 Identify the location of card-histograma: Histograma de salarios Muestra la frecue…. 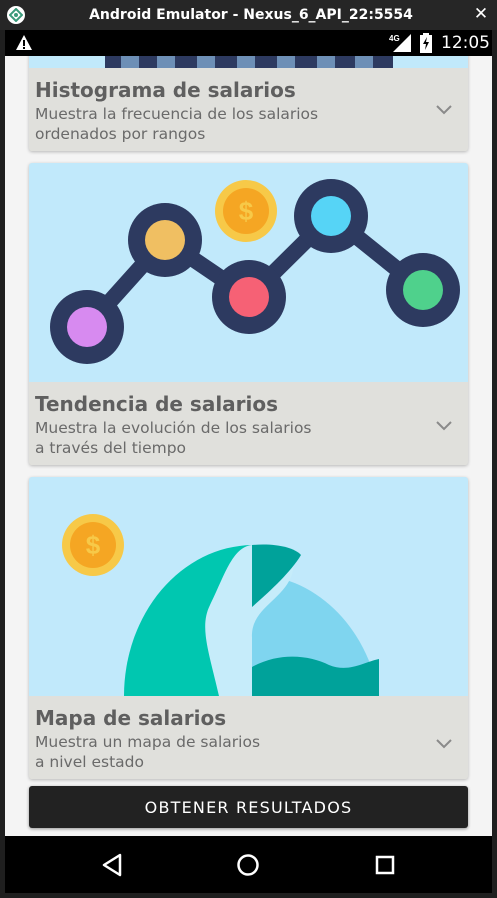
(248, 103).